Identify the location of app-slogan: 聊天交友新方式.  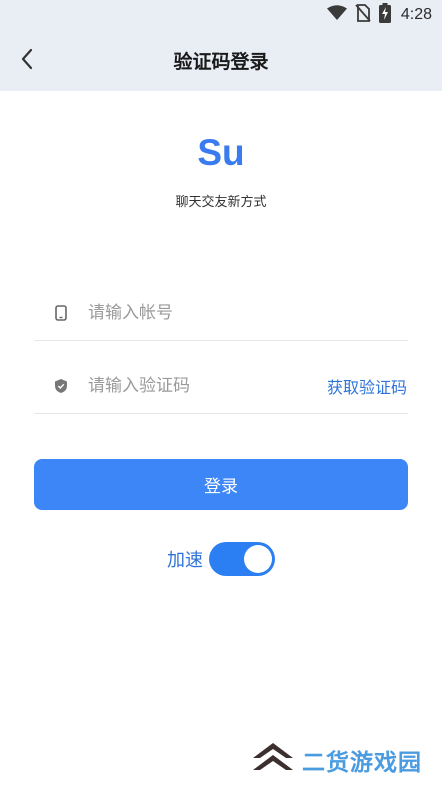
(221, 202).